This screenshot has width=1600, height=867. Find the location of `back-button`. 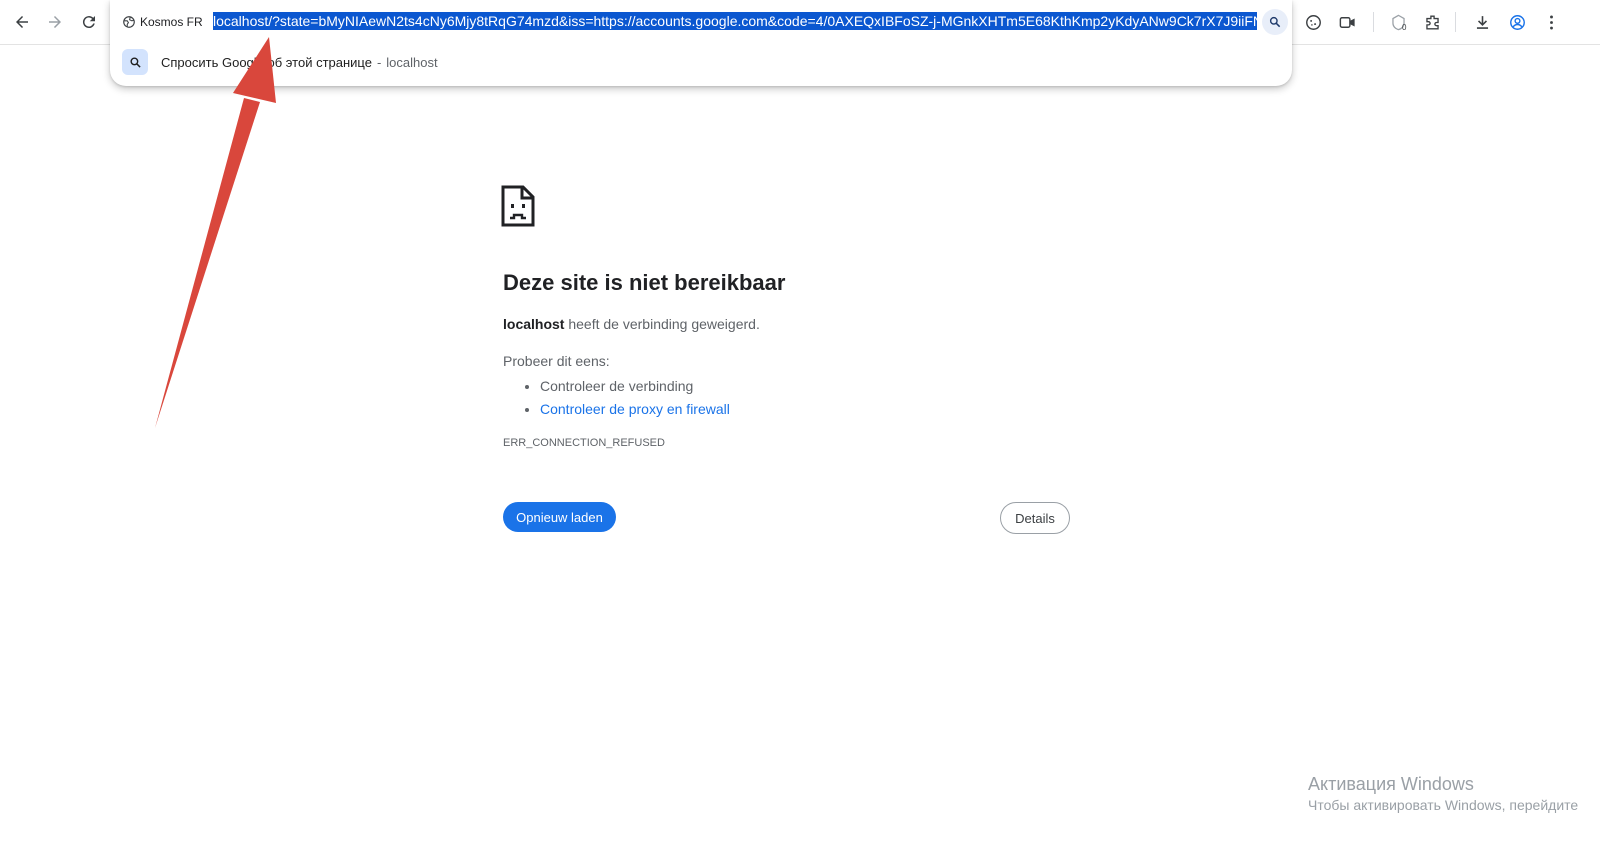

back-button is located at coordinates (22, 22).